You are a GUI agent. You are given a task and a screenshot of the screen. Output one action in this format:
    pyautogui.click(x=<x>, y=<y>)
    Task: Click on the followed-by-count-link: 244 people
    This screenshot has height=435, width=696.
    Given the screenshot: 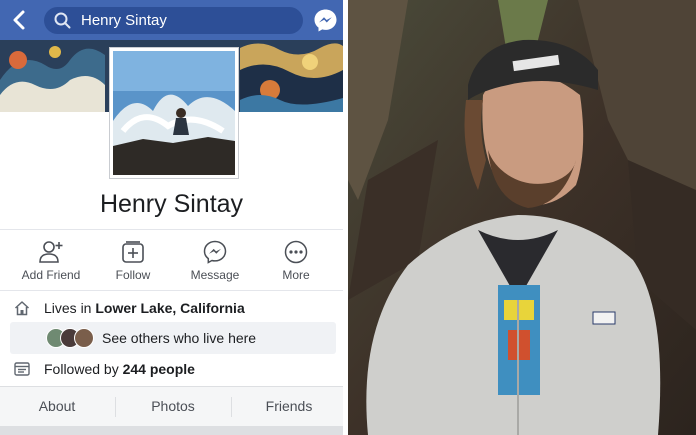 What is the action you would take?
    pyautogui.click(x=159, y=369)
    